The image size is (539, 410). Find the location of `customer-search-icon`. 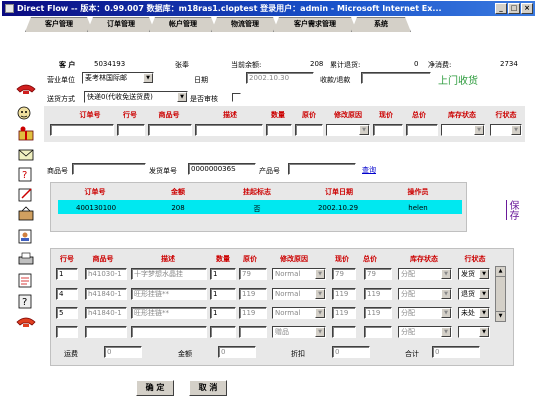

customer-search-icon is located at coordinates (26, 113).